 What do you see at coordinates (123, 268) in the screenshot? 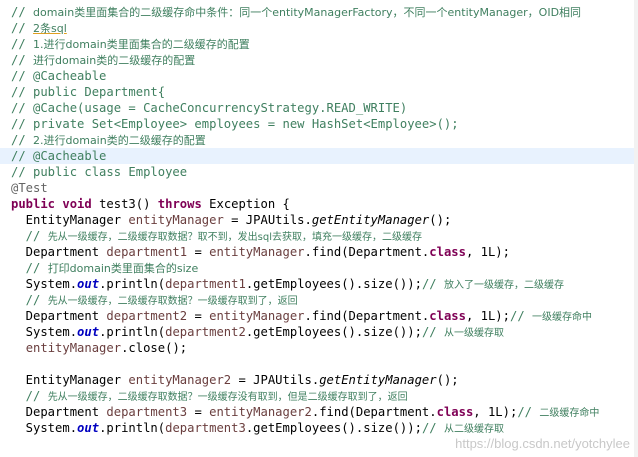
I see `code-token: 打印domain类里面集合的size` at bounding box center [123, 268].